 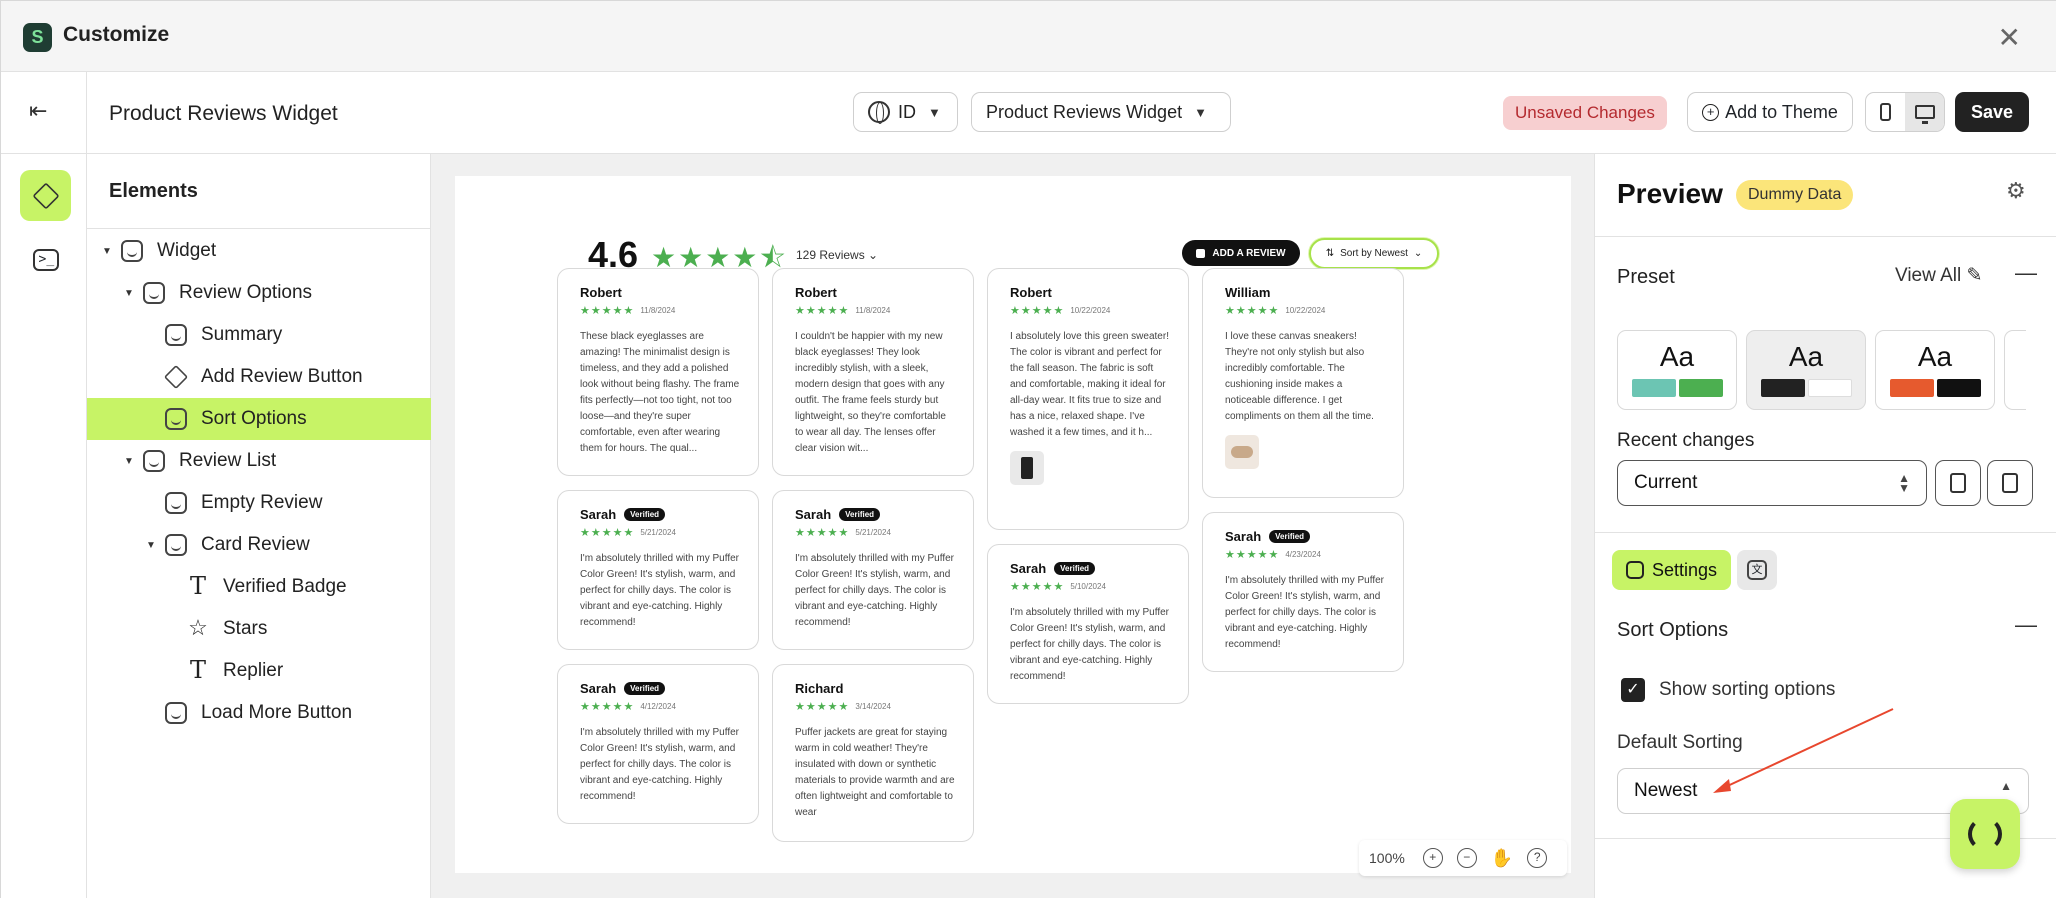 I want to click on section-icon, so click(x=176, y=545).